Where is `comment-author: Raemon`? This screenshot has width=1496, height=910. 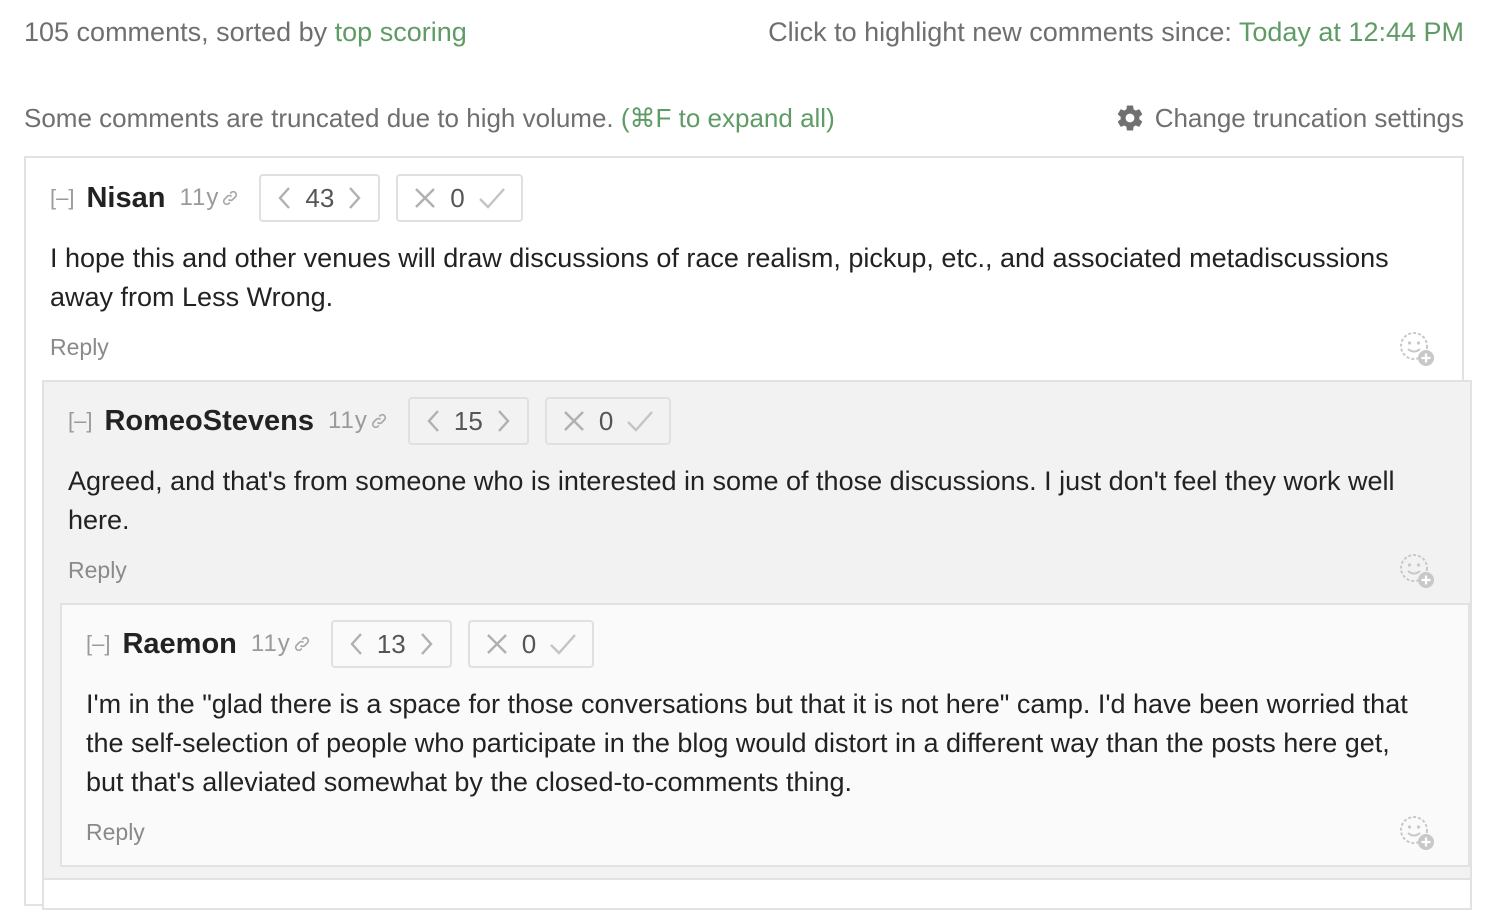
comment-author: Raemon is located at coordinates (179, 644).